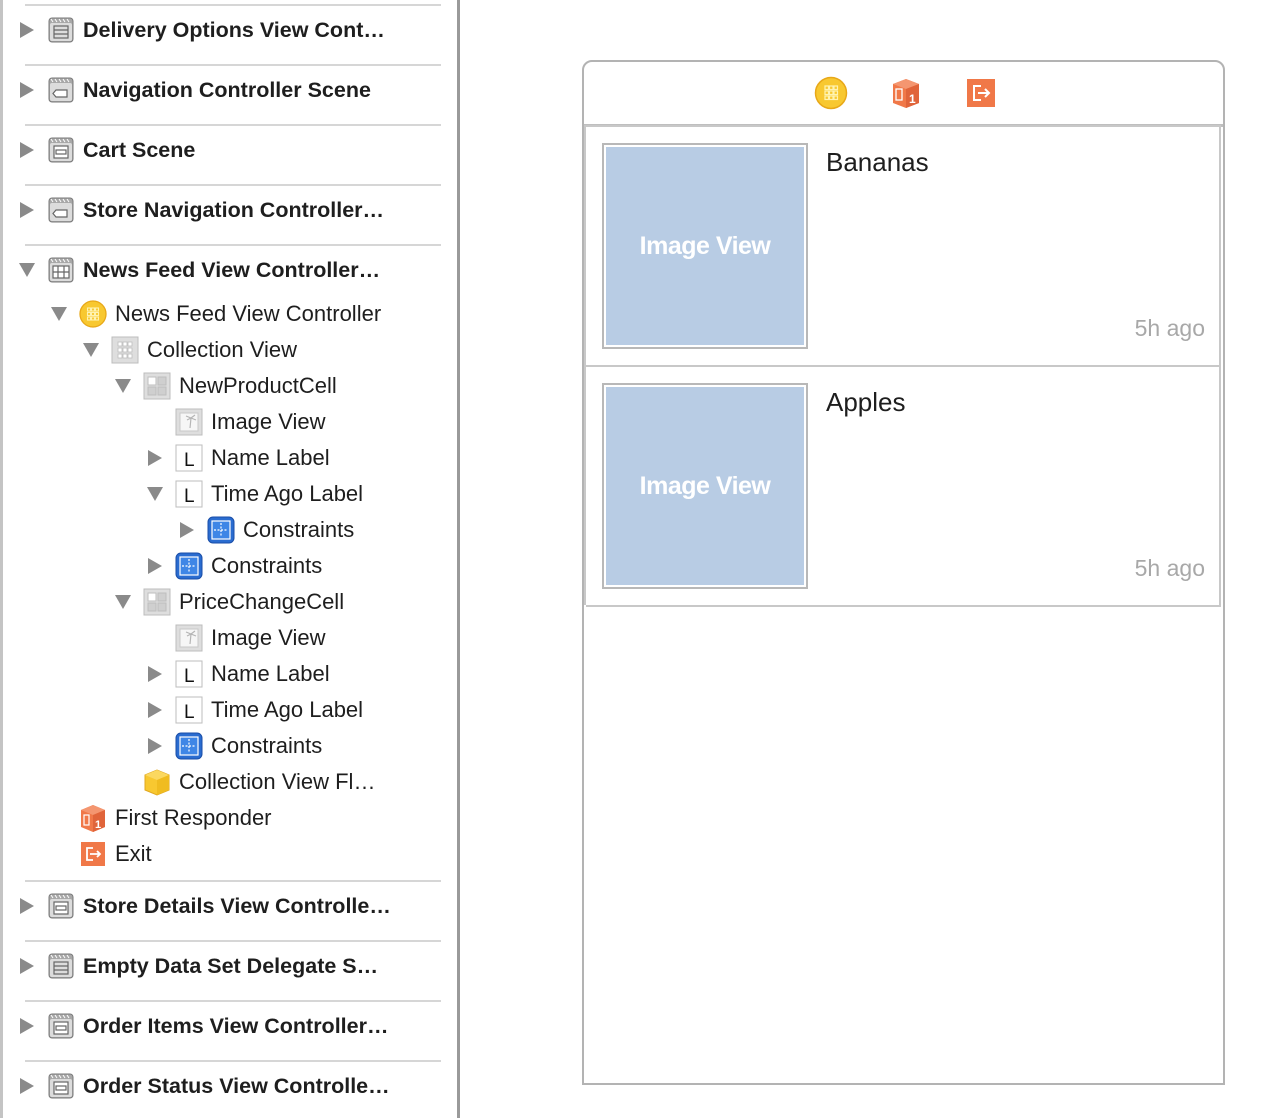 The width and height of the screenshot is (1286, 1118). I want to click on outline-item-label: Constraints, so click(267, 565).